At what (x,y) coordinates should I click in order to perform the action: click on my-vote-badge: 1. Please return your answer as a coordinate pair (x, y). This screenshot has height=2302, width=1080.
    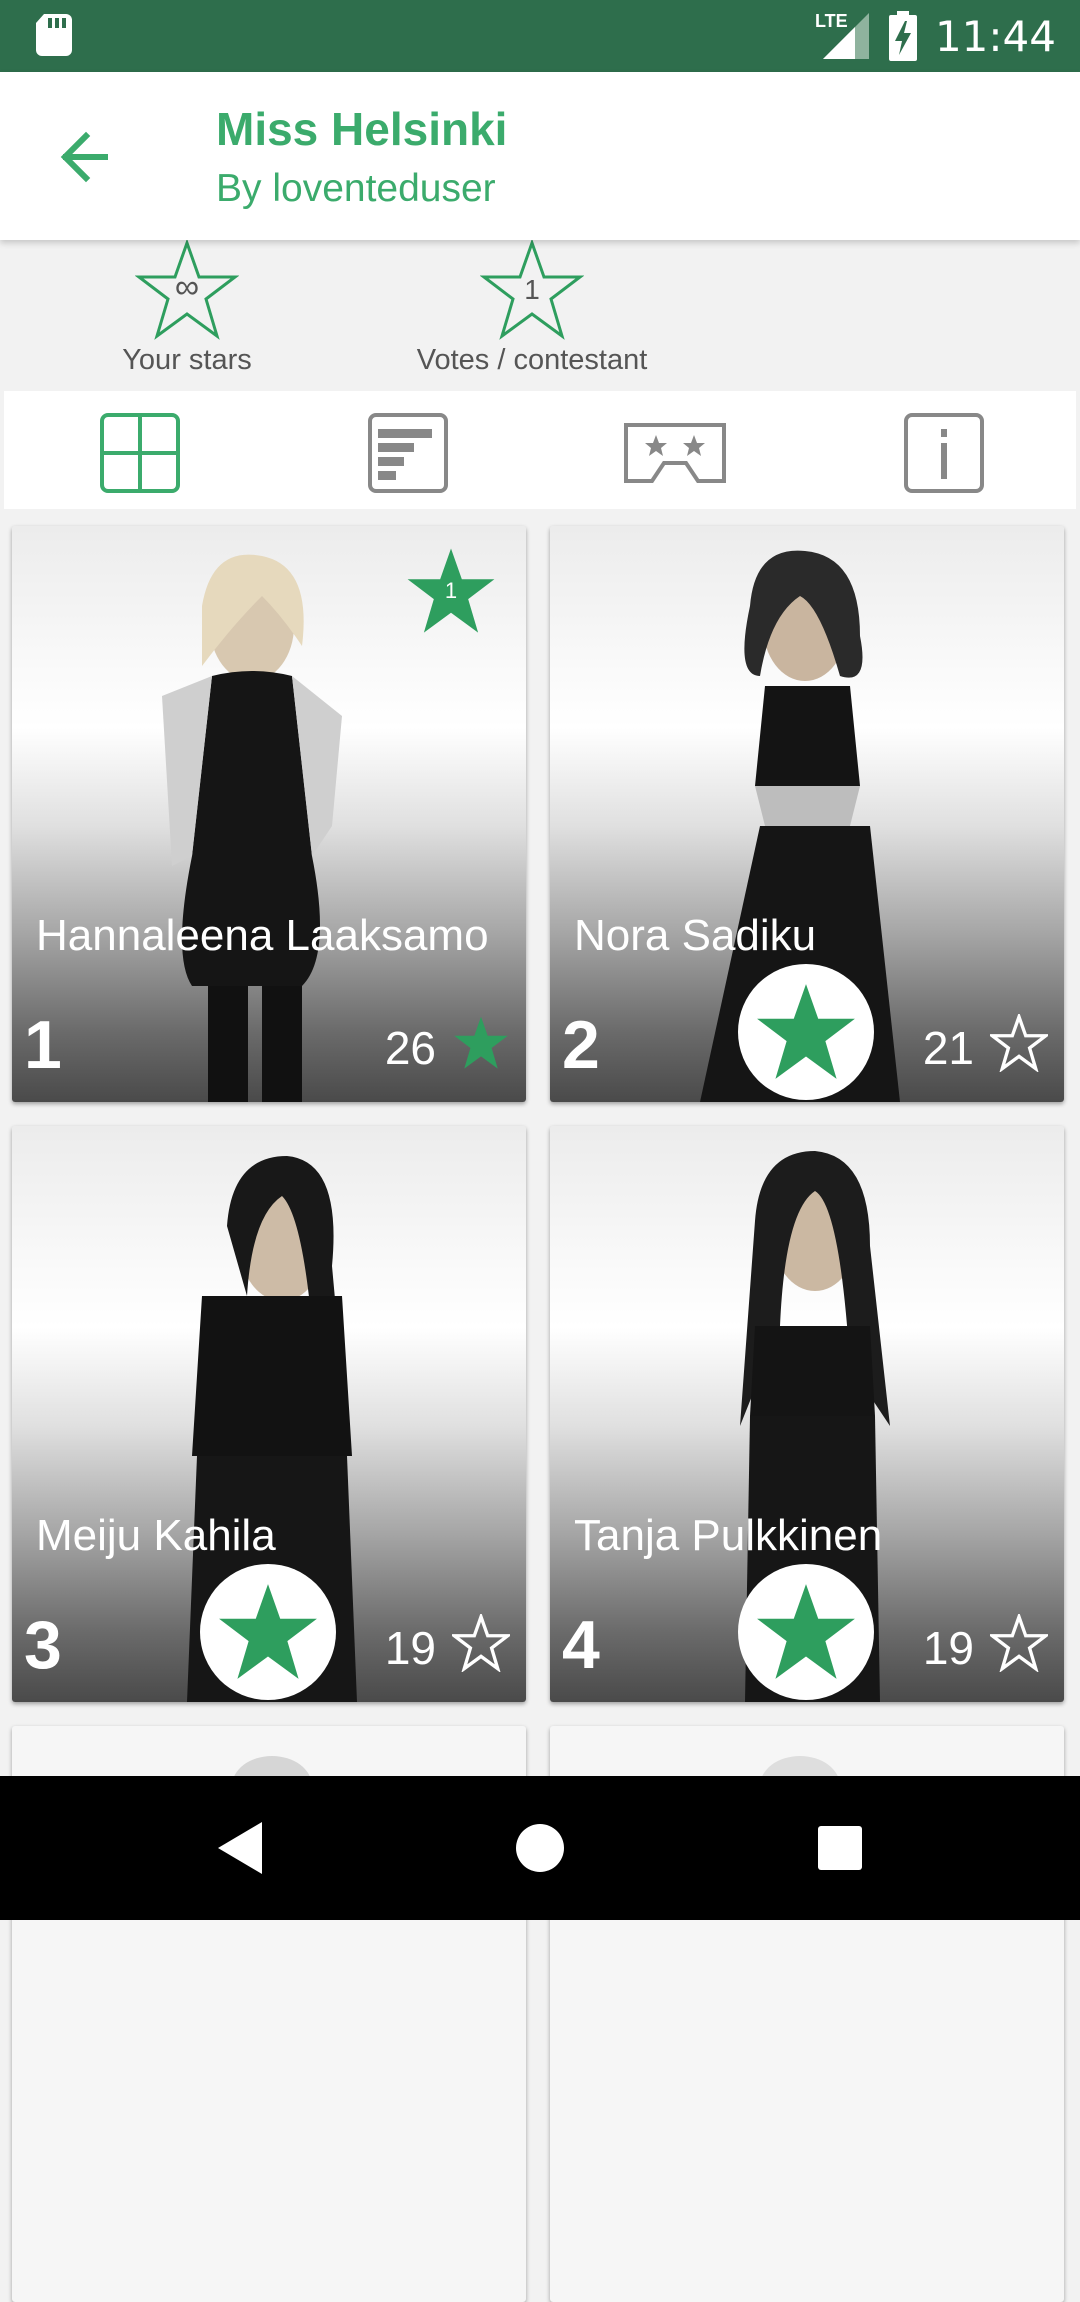
    Looking at the image, I should click on (451, 591).